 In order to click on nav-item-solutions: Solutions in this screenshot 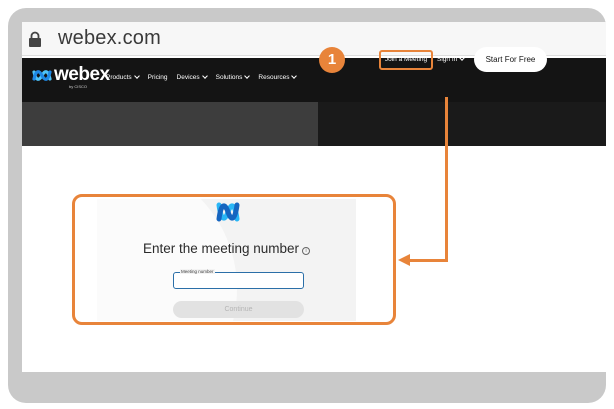, I will do `click(233, 77)`.